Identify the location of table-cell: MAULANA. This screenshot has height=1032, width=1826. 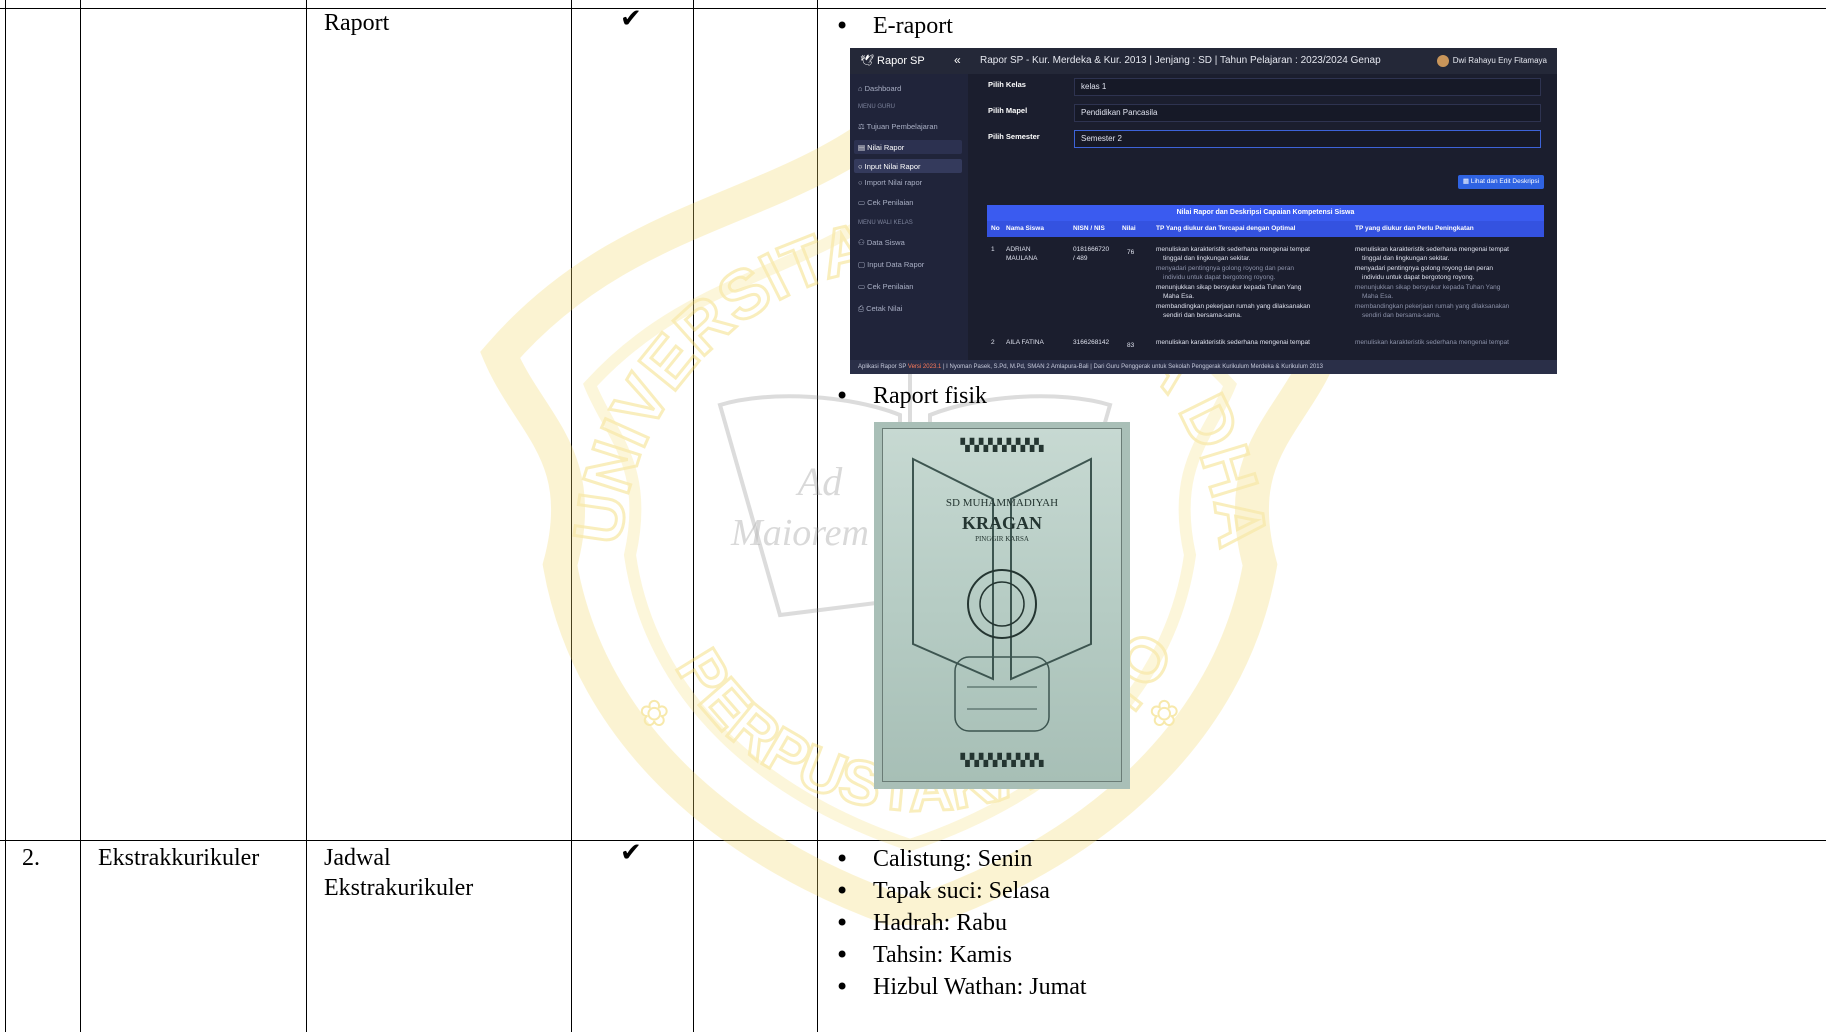
(1022, 258).